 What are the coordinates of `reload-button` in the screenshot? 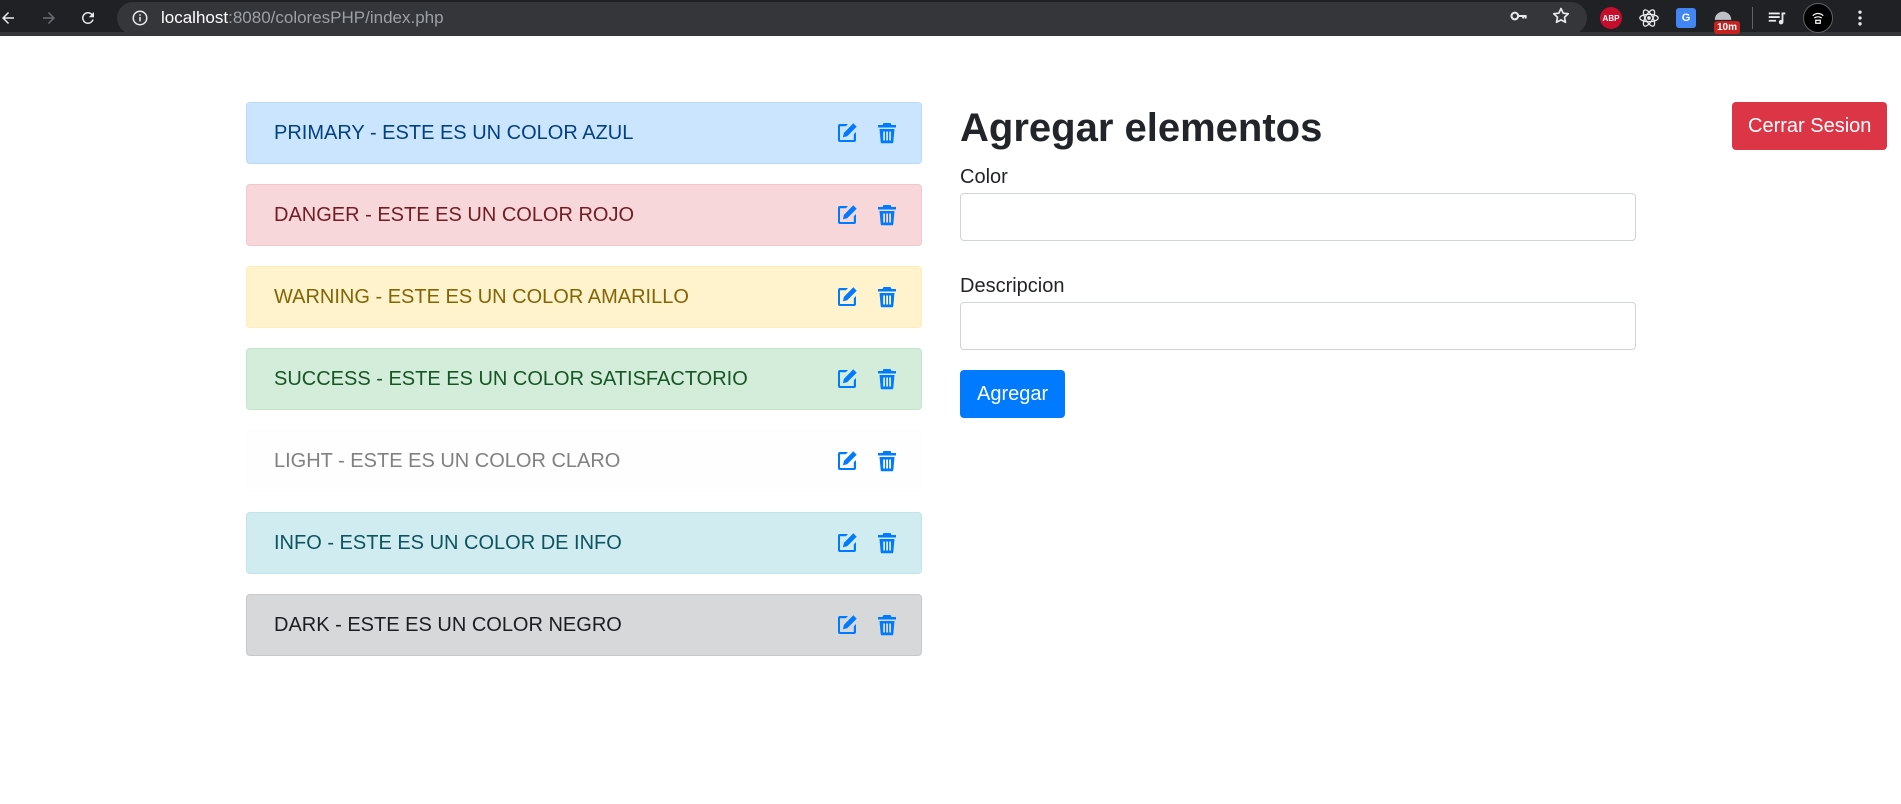 It's located at (88, 18).